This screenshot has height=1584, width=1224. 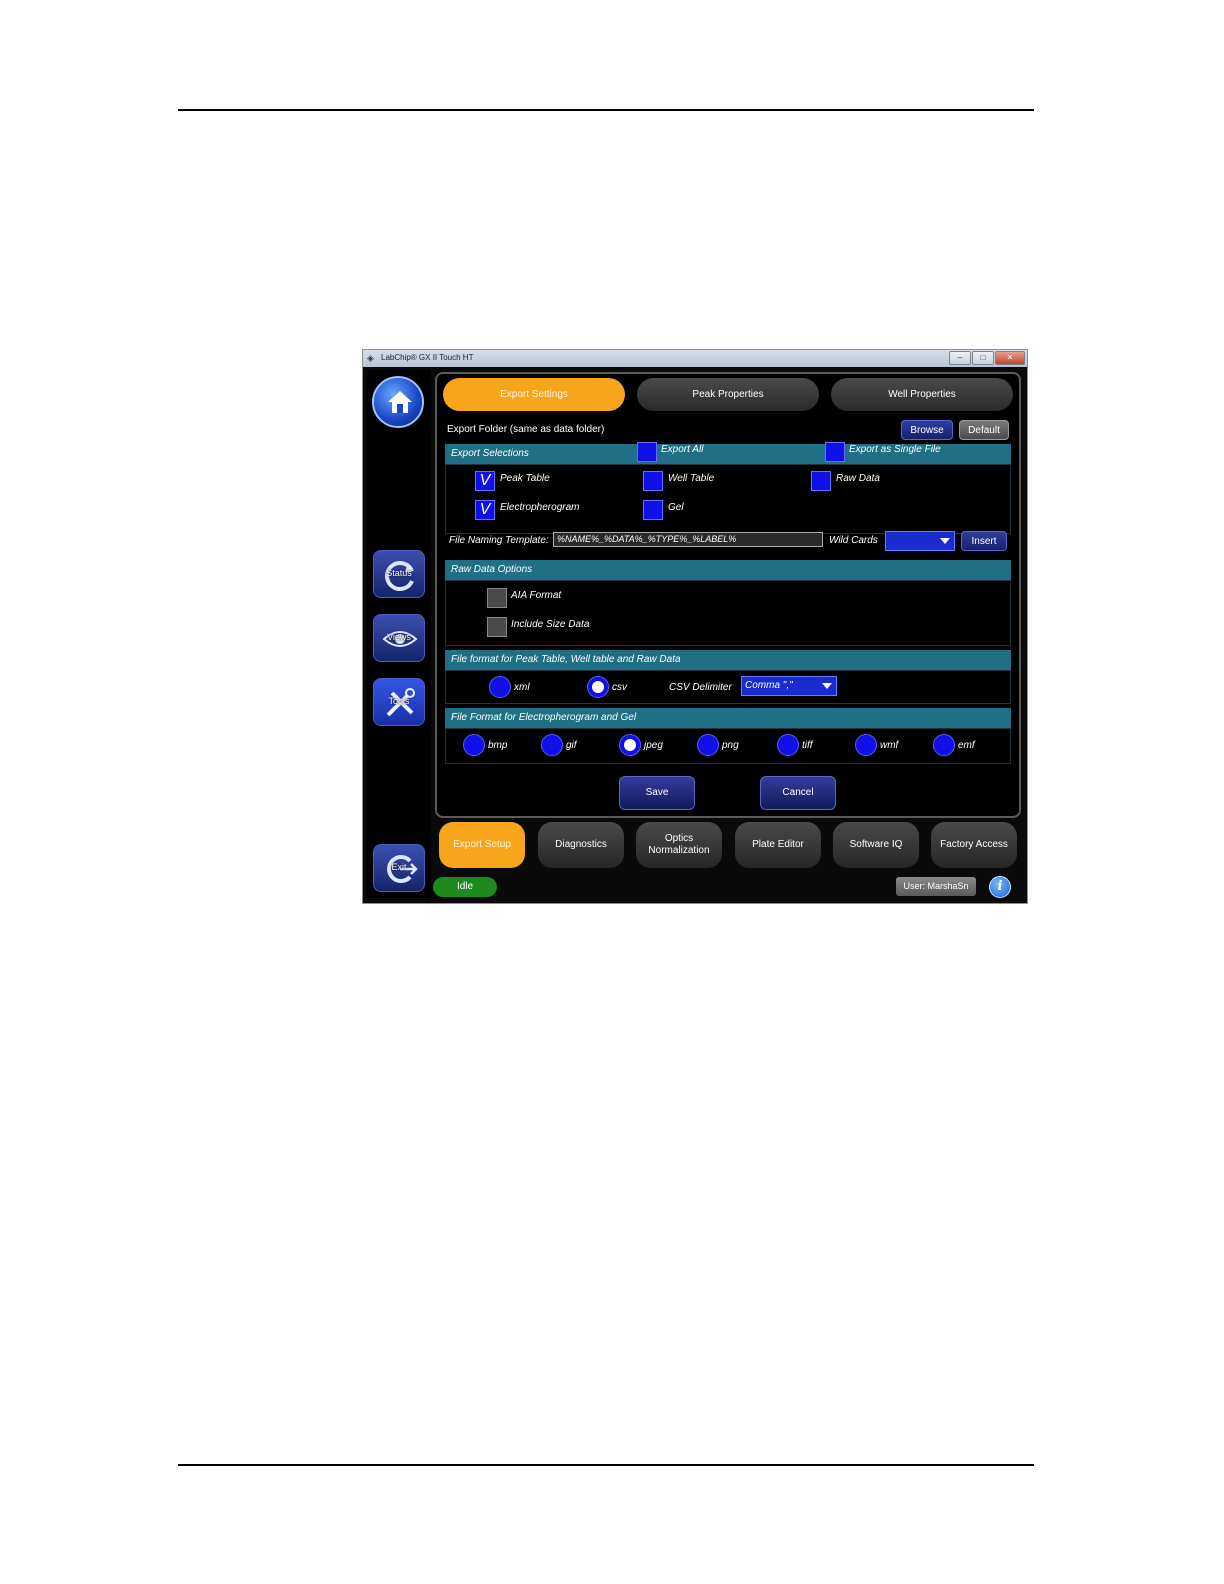 What do you see at coordinates (835, 452) in the screenshot?
I see `export-single-file-checkbox` at bounding box center [835, 452].